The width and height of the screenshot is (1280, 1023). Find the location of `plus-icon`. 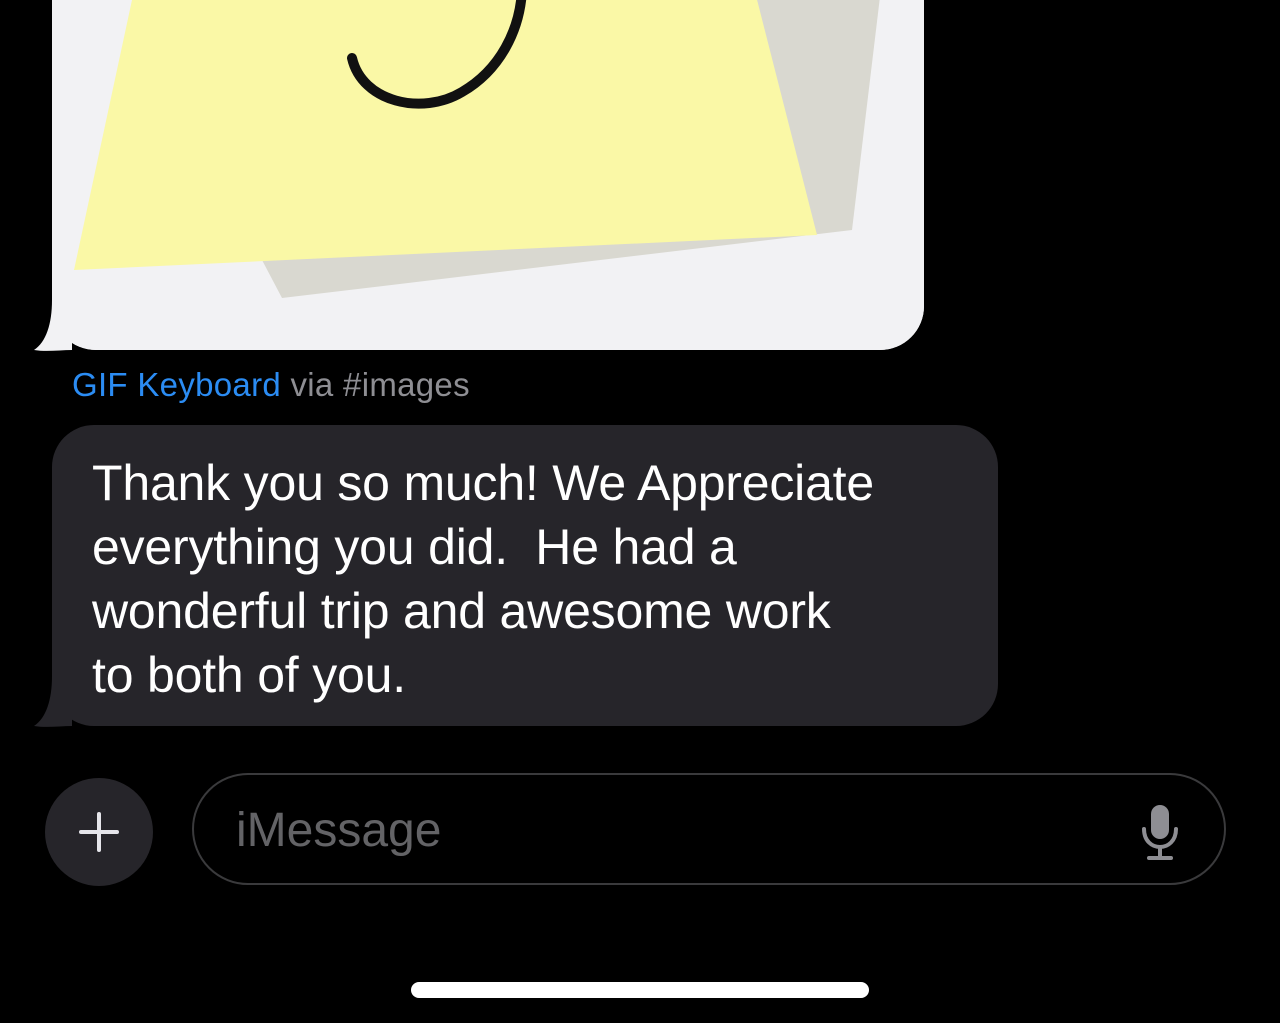

plus-icon is located at coordinates (99, 832).